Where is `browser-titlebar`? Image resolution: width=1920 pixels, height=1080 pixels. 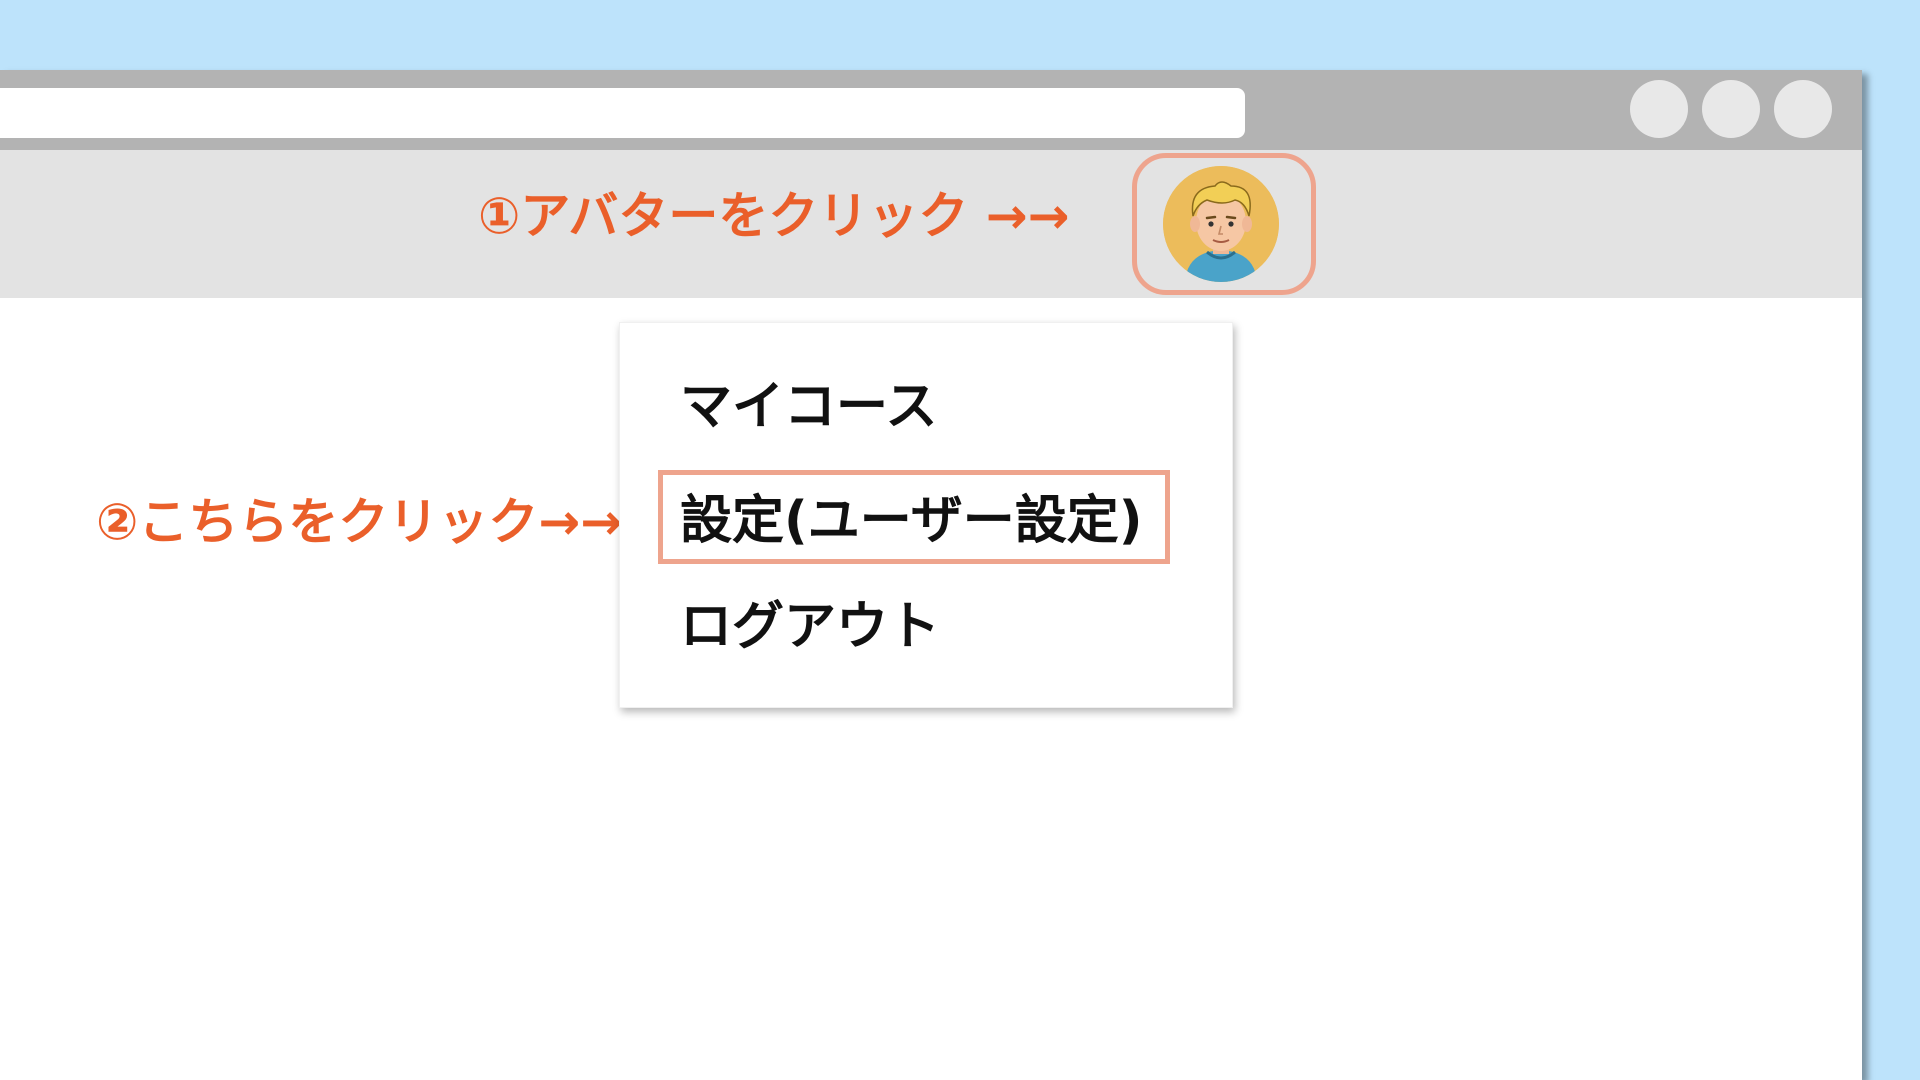 browser-titlebar is located at coordinates (931, 110).